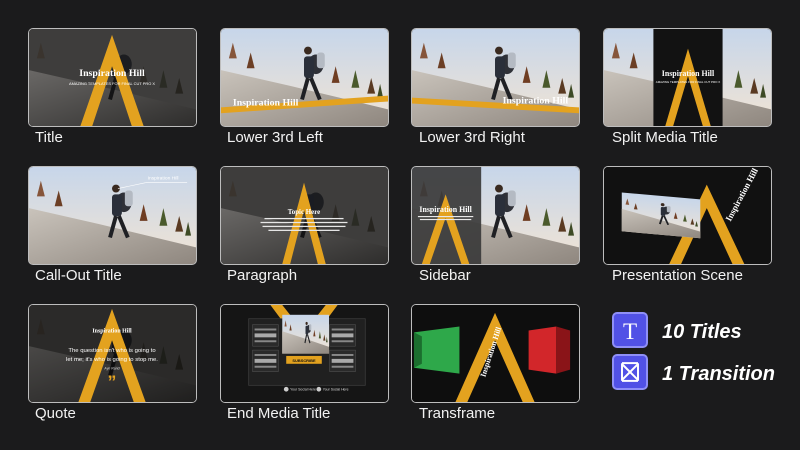 This screenshot has width=800, height=450. I want to click on call-out-title-thumbnail: Inspiration Hill, so click(112, 215).